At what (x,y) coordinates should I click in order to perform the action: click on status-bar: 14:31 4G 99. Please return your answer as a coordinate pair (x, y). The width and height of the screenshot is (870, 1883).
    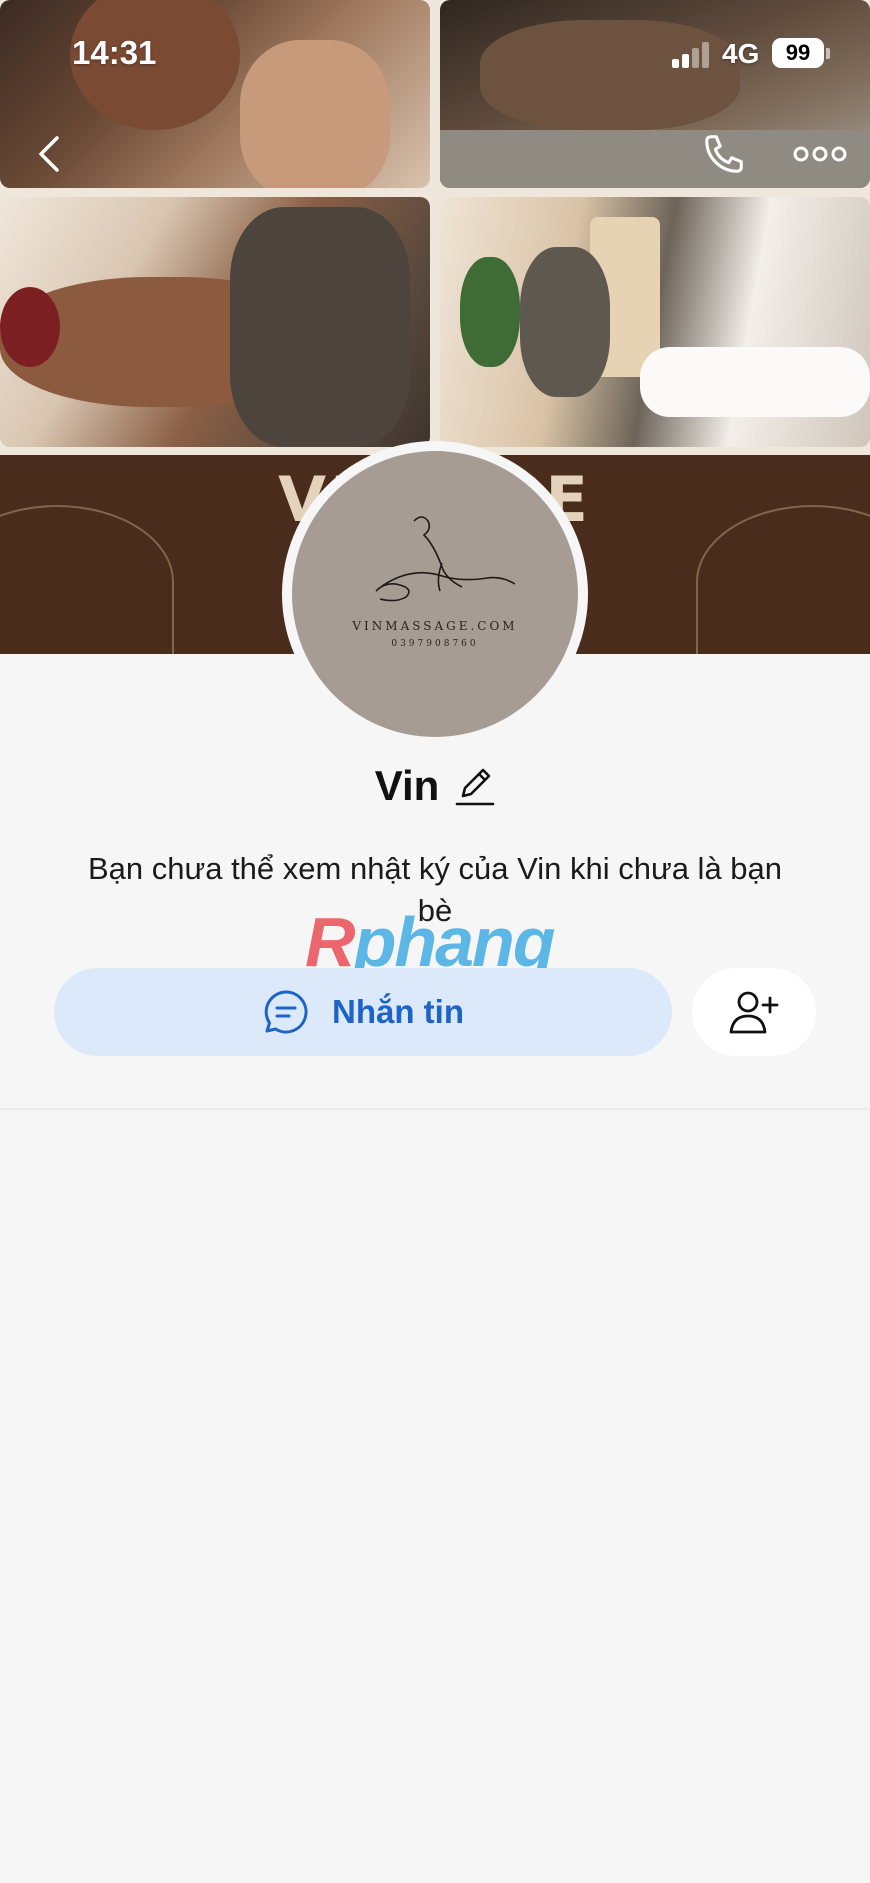
    Looking at the image, I should click on (435, 55).